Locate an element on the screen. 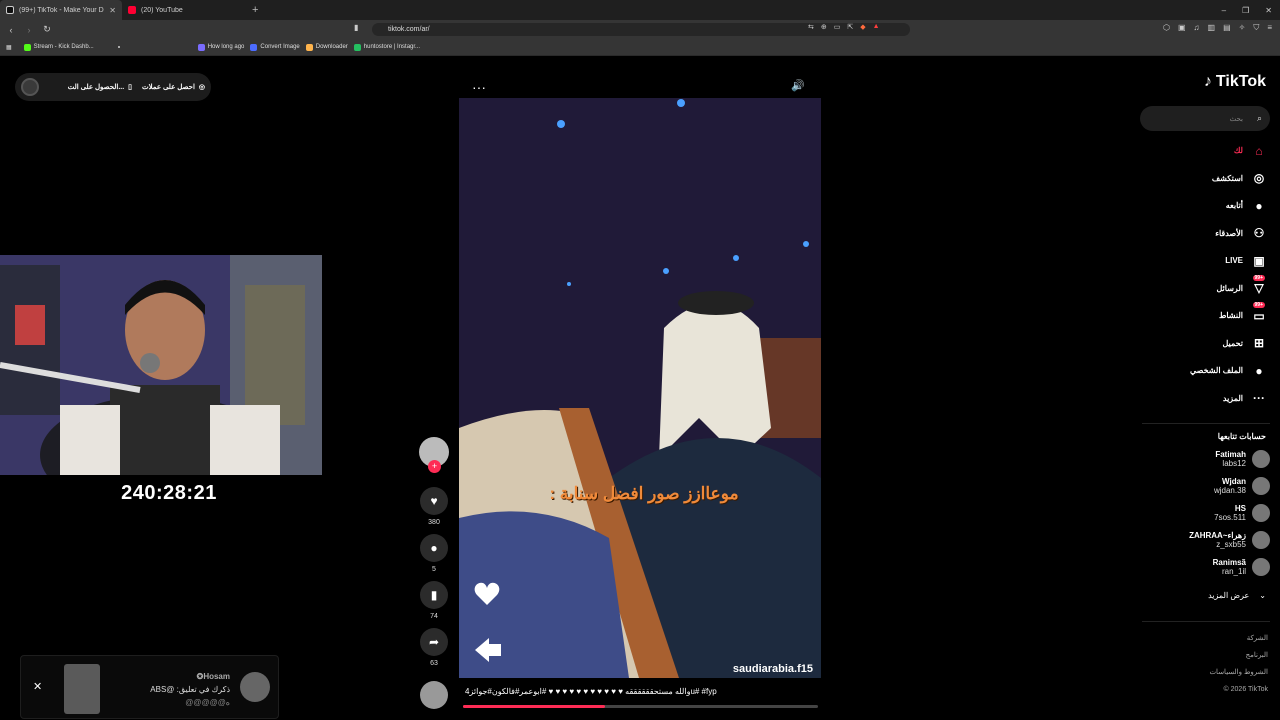  footer-link-company: الشركة is located at coordinates (1238, 638).